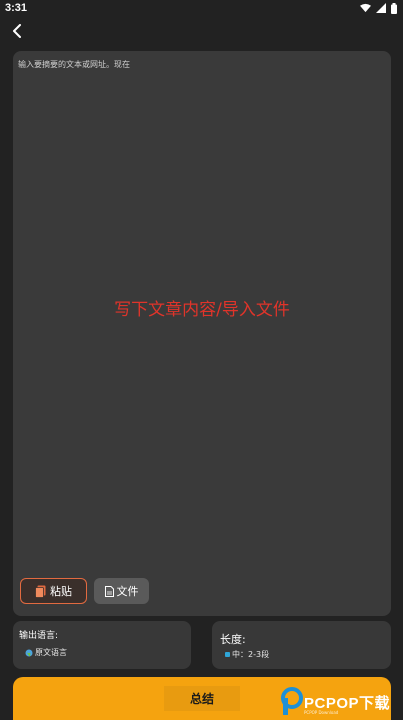 This screenshot has width=403, height=720. Describe the element at coordinates (201, 698) in the screenshot. I see `summarize-button-label: 总结` at that location.